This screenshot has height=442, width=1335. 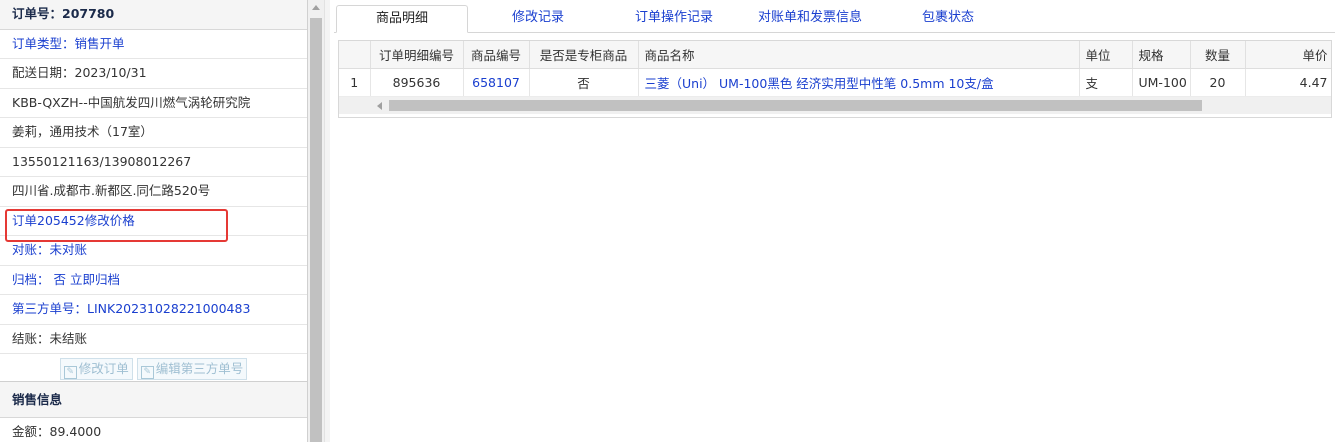 I want to click on cell-unit: 支, so click(x=1106, y=82).